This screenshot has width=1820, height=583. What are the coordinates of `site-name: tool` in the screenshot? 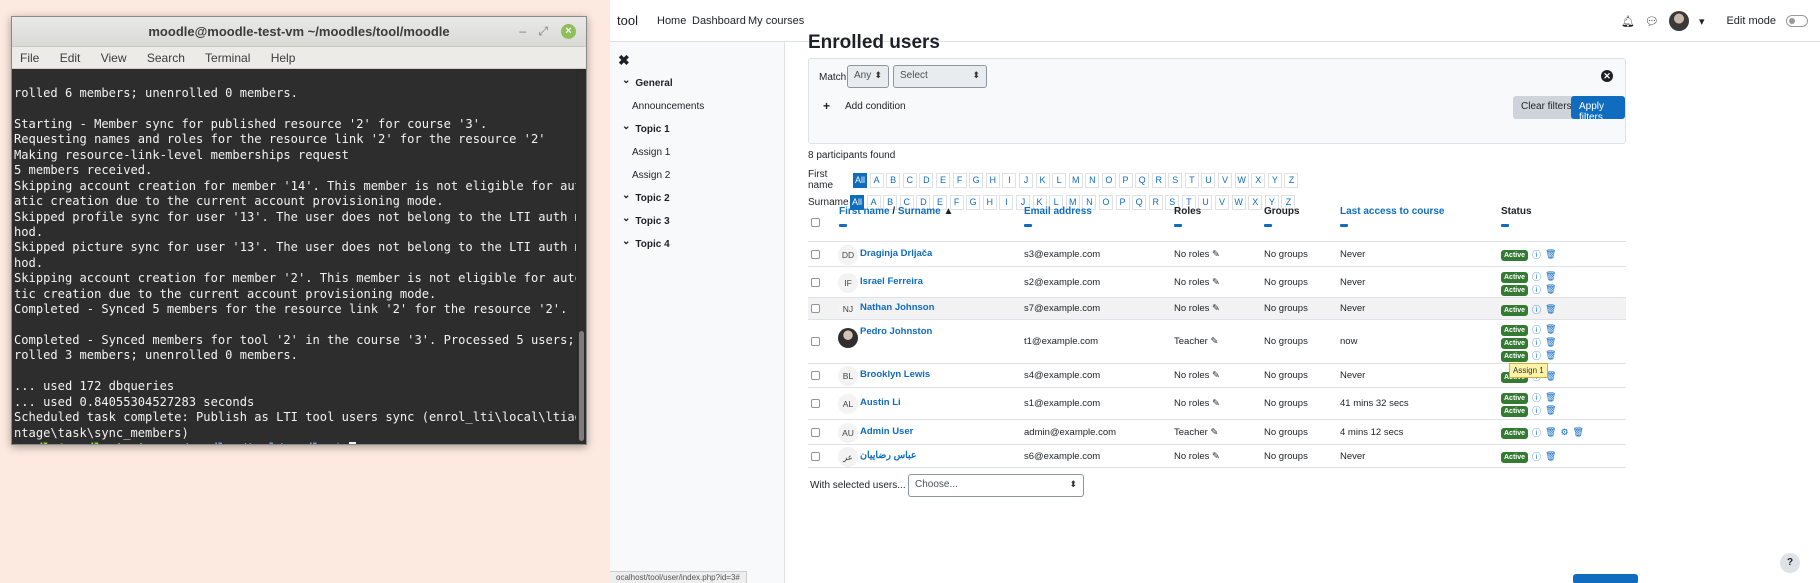 It's located at (627, 20).